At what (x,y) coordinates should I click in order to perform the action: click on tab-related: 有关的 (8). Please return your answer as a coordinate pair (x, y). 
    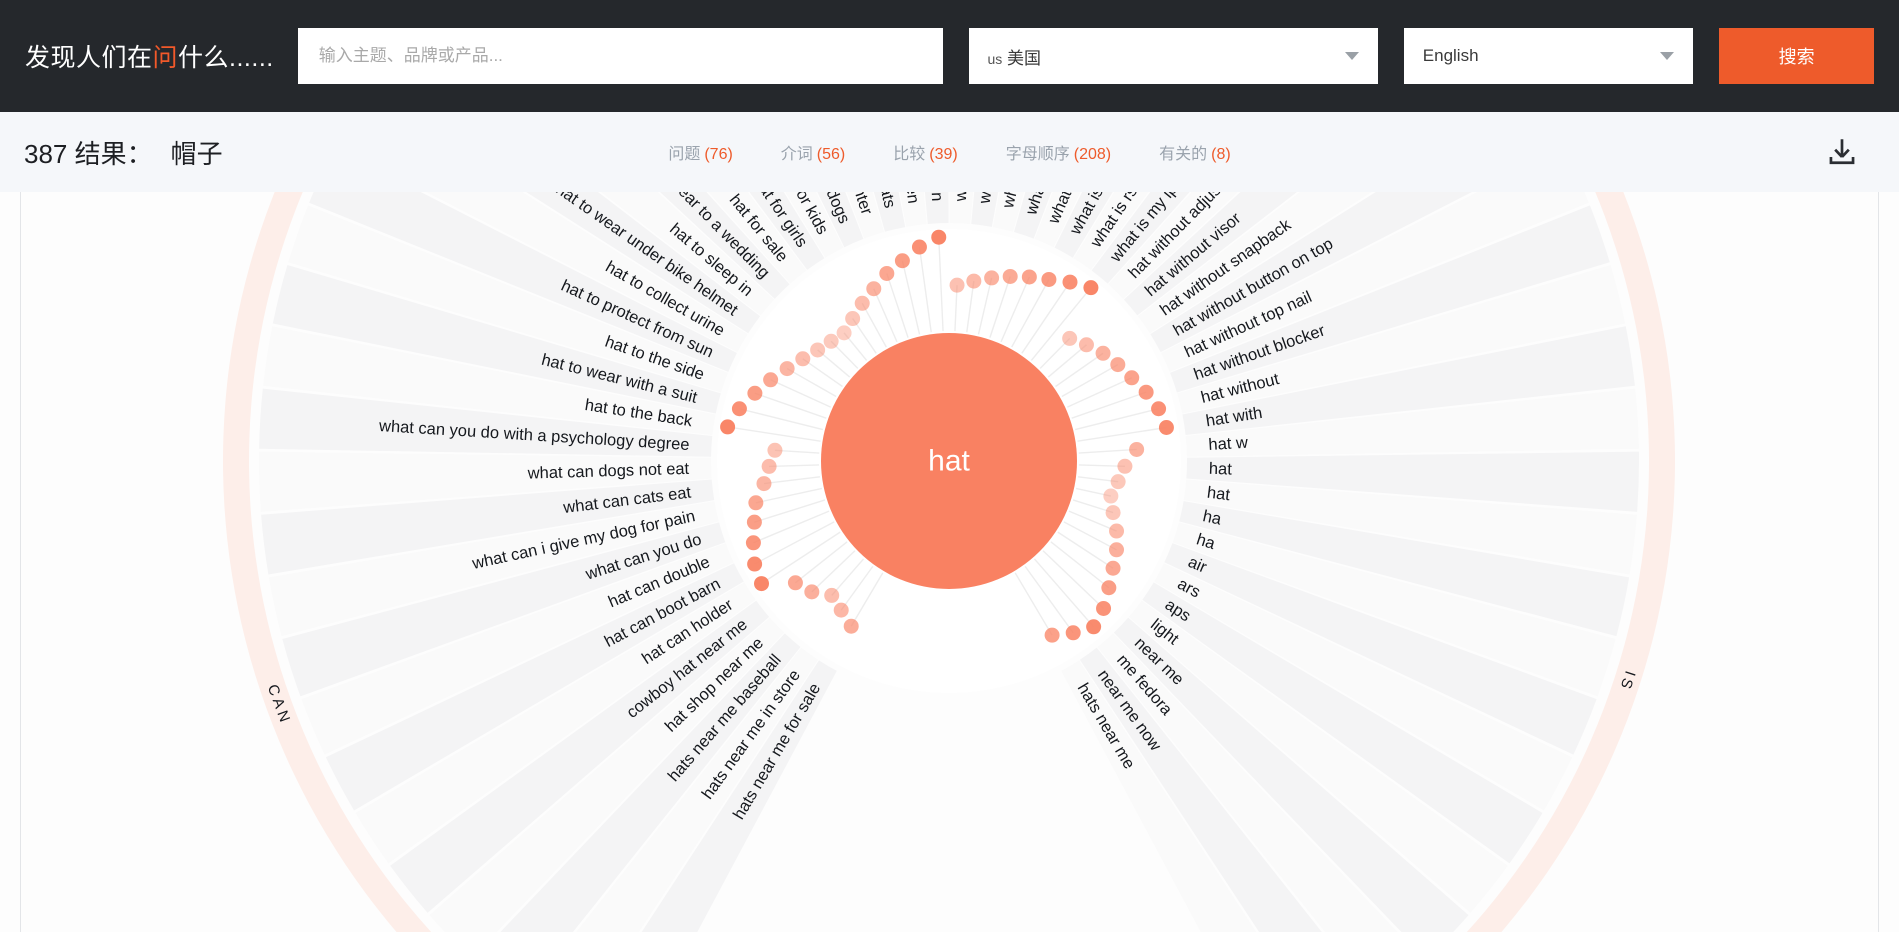
    Looking at the image, I should click on (1195, 152).